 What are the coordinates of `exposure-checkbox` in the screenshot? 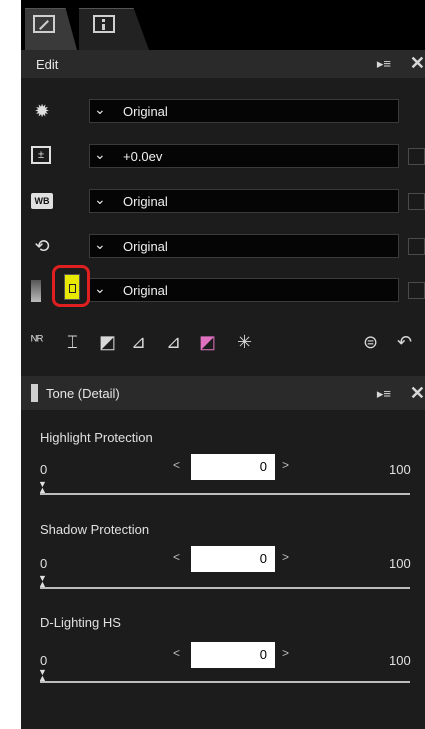 It's located at (416, 156).